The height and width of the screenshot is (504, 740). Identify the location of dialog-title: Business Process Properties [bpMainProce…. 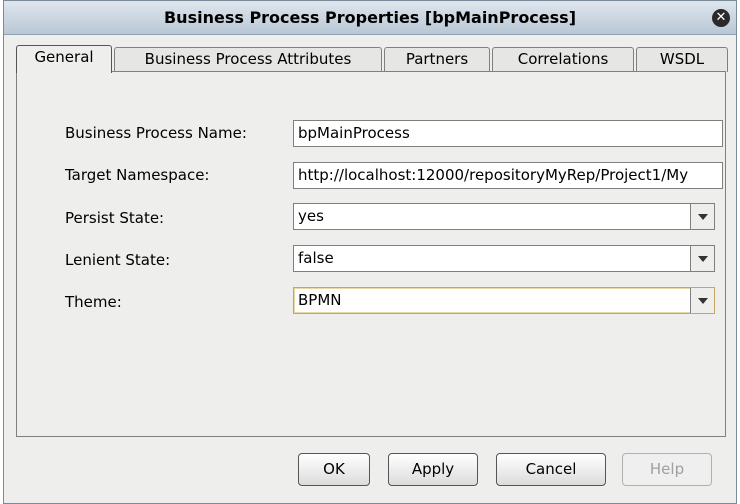
(369, 17).